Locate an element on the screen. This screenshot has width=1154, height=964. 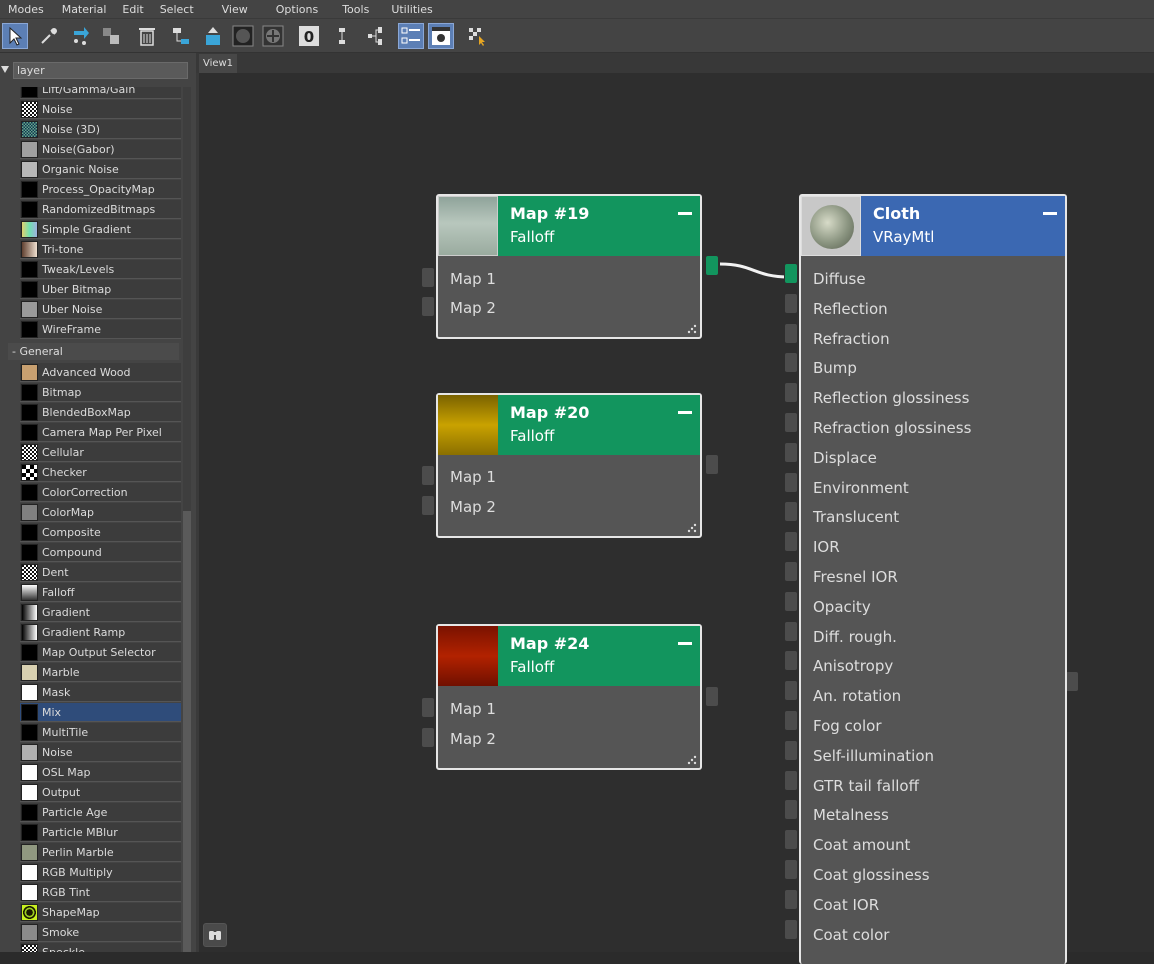
menu-edit: Edit is located at coordinates (132, 9).